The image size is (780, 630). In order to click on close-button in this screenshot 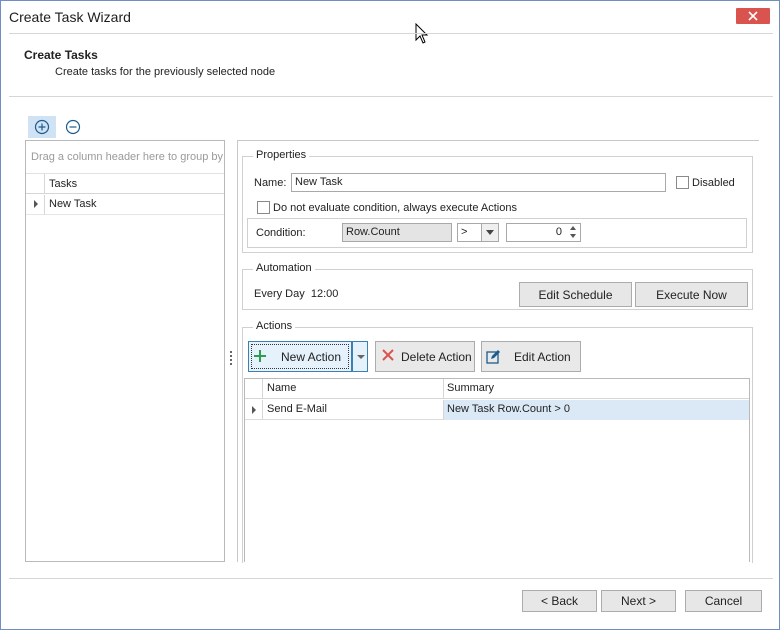, I will do `click(753, 16)`.